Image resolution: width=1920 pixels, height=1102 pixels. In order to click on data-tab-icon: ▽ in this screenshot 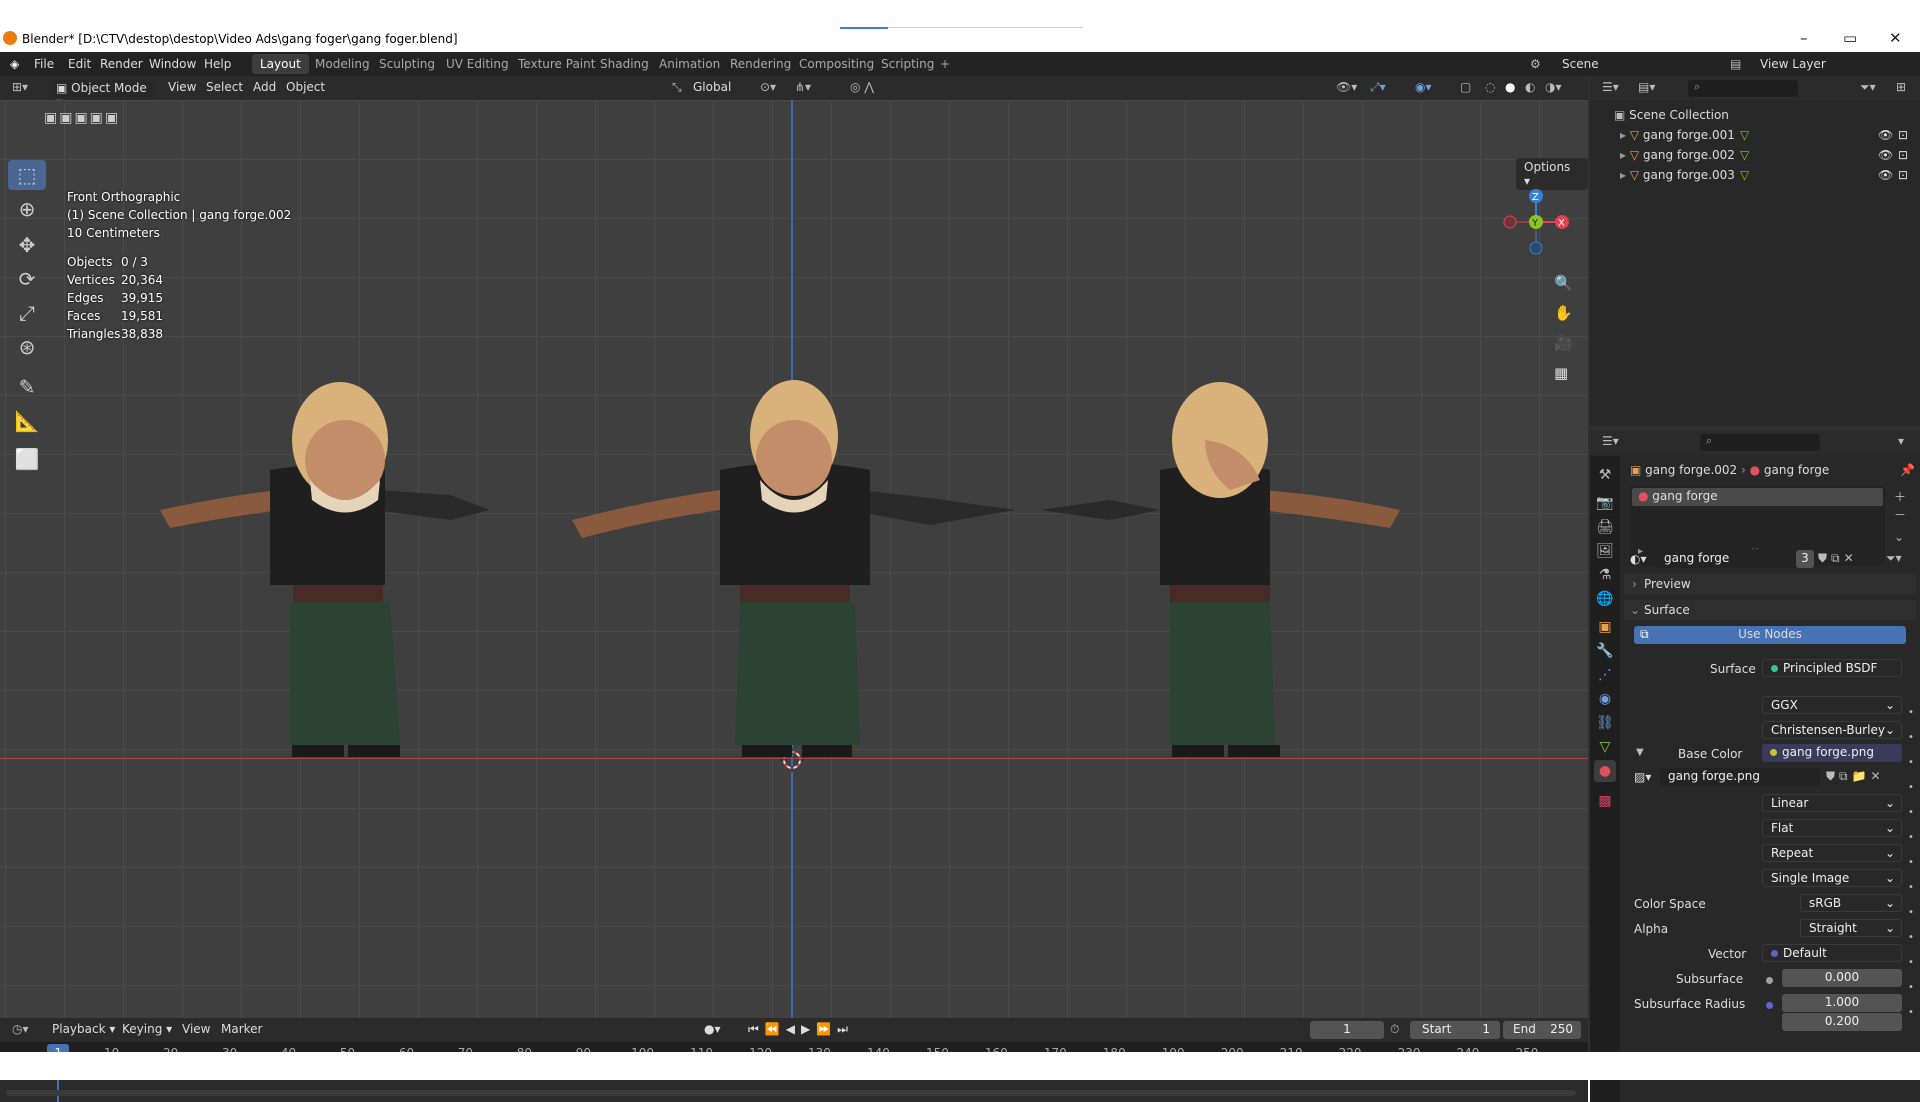, I will do `click(1605, 747)`.